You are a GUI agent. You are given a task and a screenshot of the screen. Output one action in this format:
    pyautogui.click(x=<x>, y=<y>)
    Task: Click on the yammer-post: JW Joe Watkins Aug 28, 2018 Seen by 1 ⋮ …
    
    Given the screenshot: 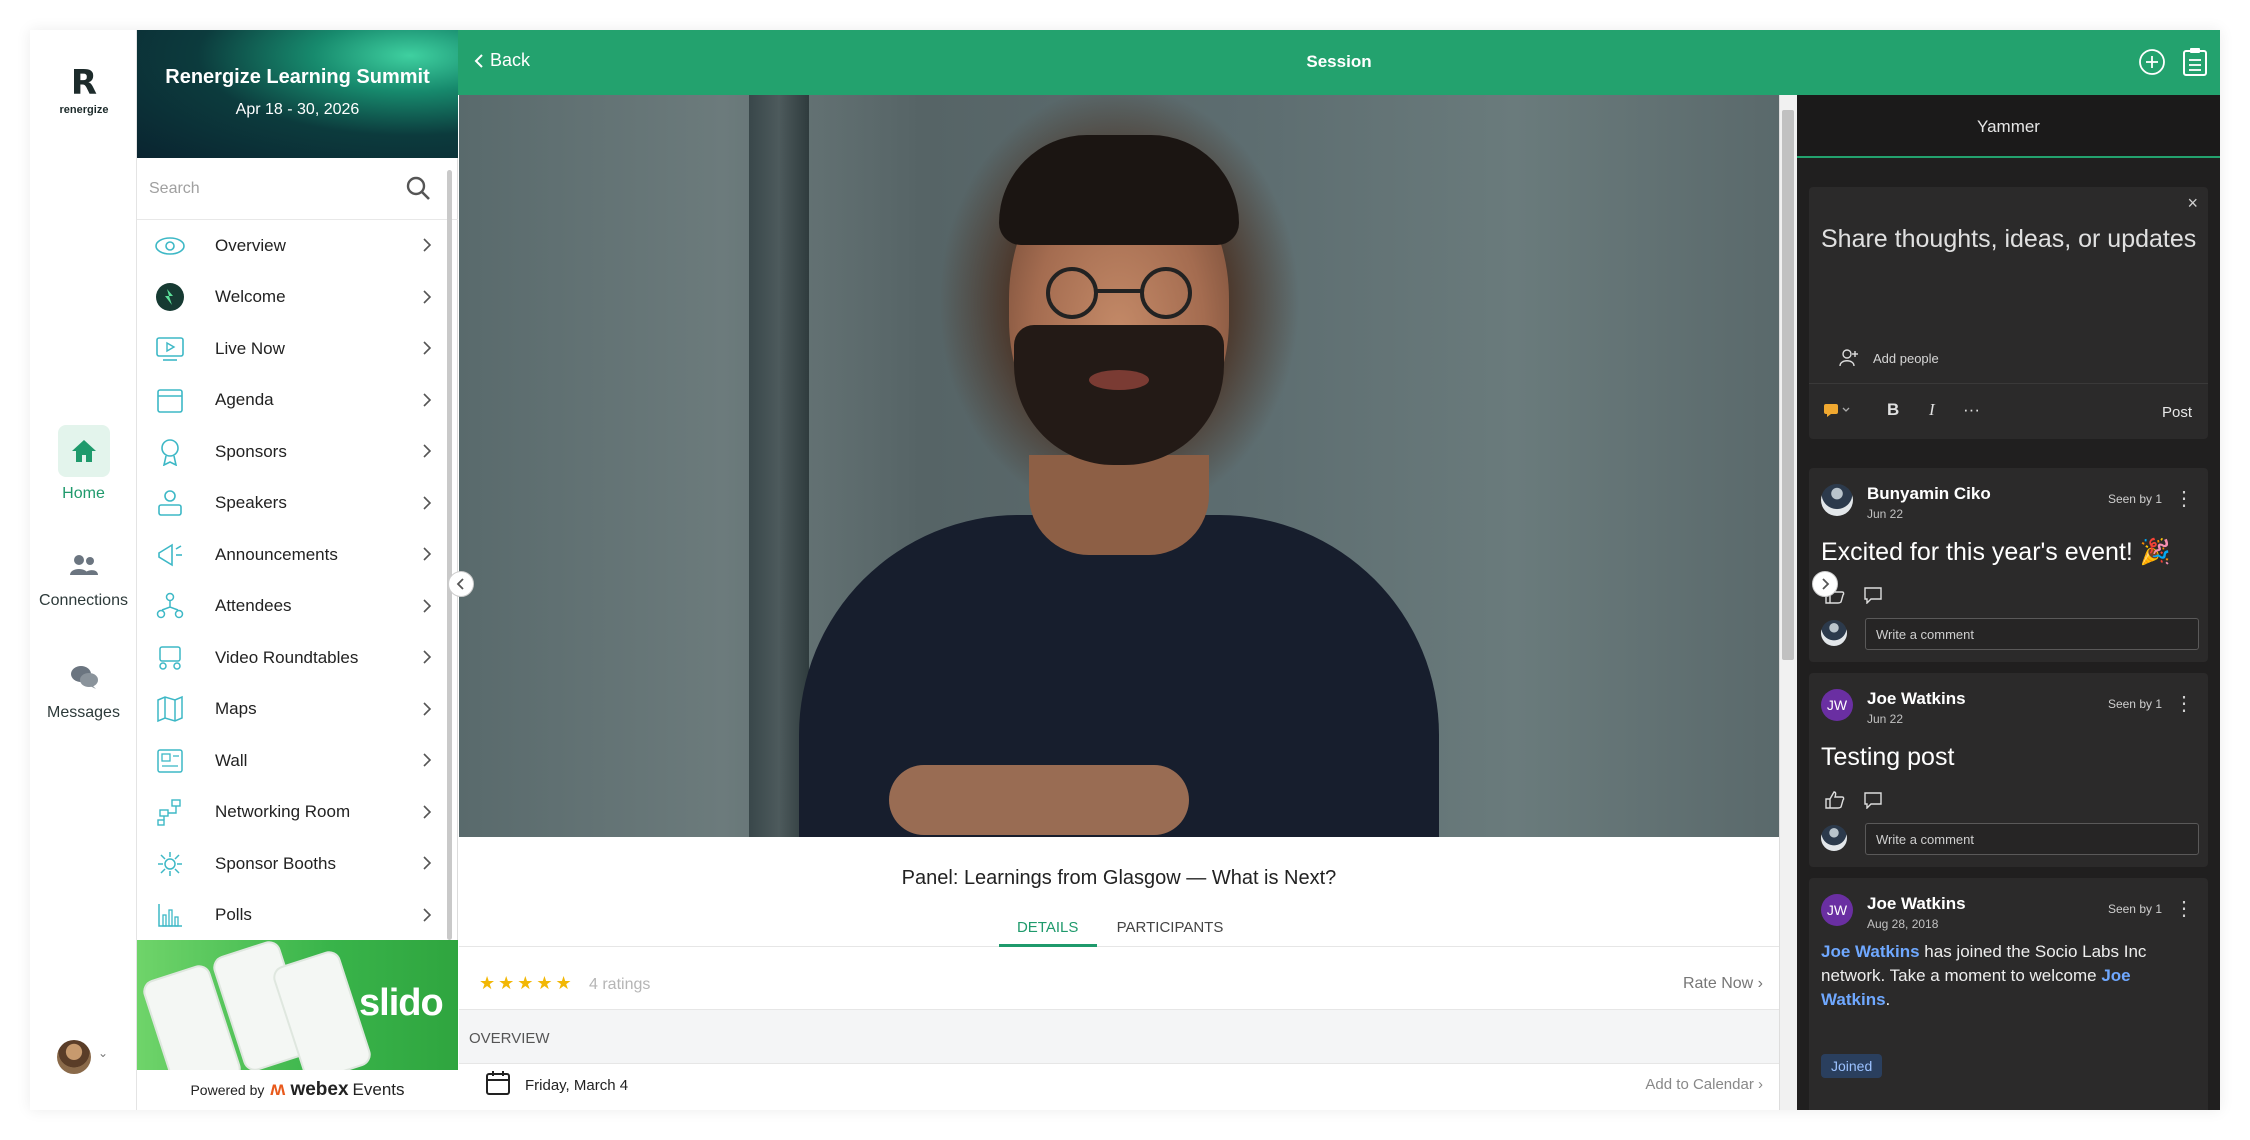 What is the action you would take?
    pyautogui.click(x=2008, y=994)
    